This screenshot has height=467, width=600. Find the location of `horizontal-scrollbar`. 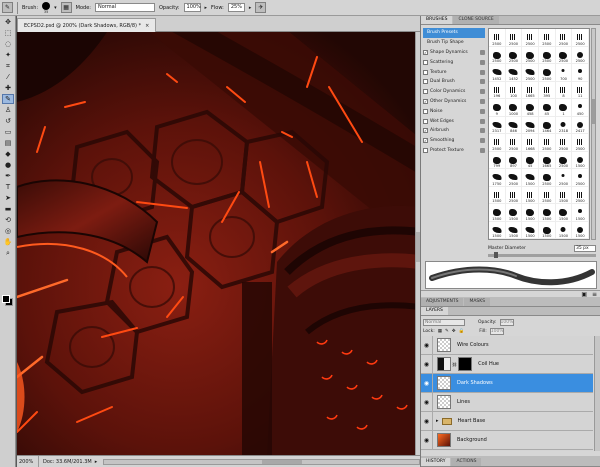

horizontal-scrollbar is located at coordinates (261, 461).